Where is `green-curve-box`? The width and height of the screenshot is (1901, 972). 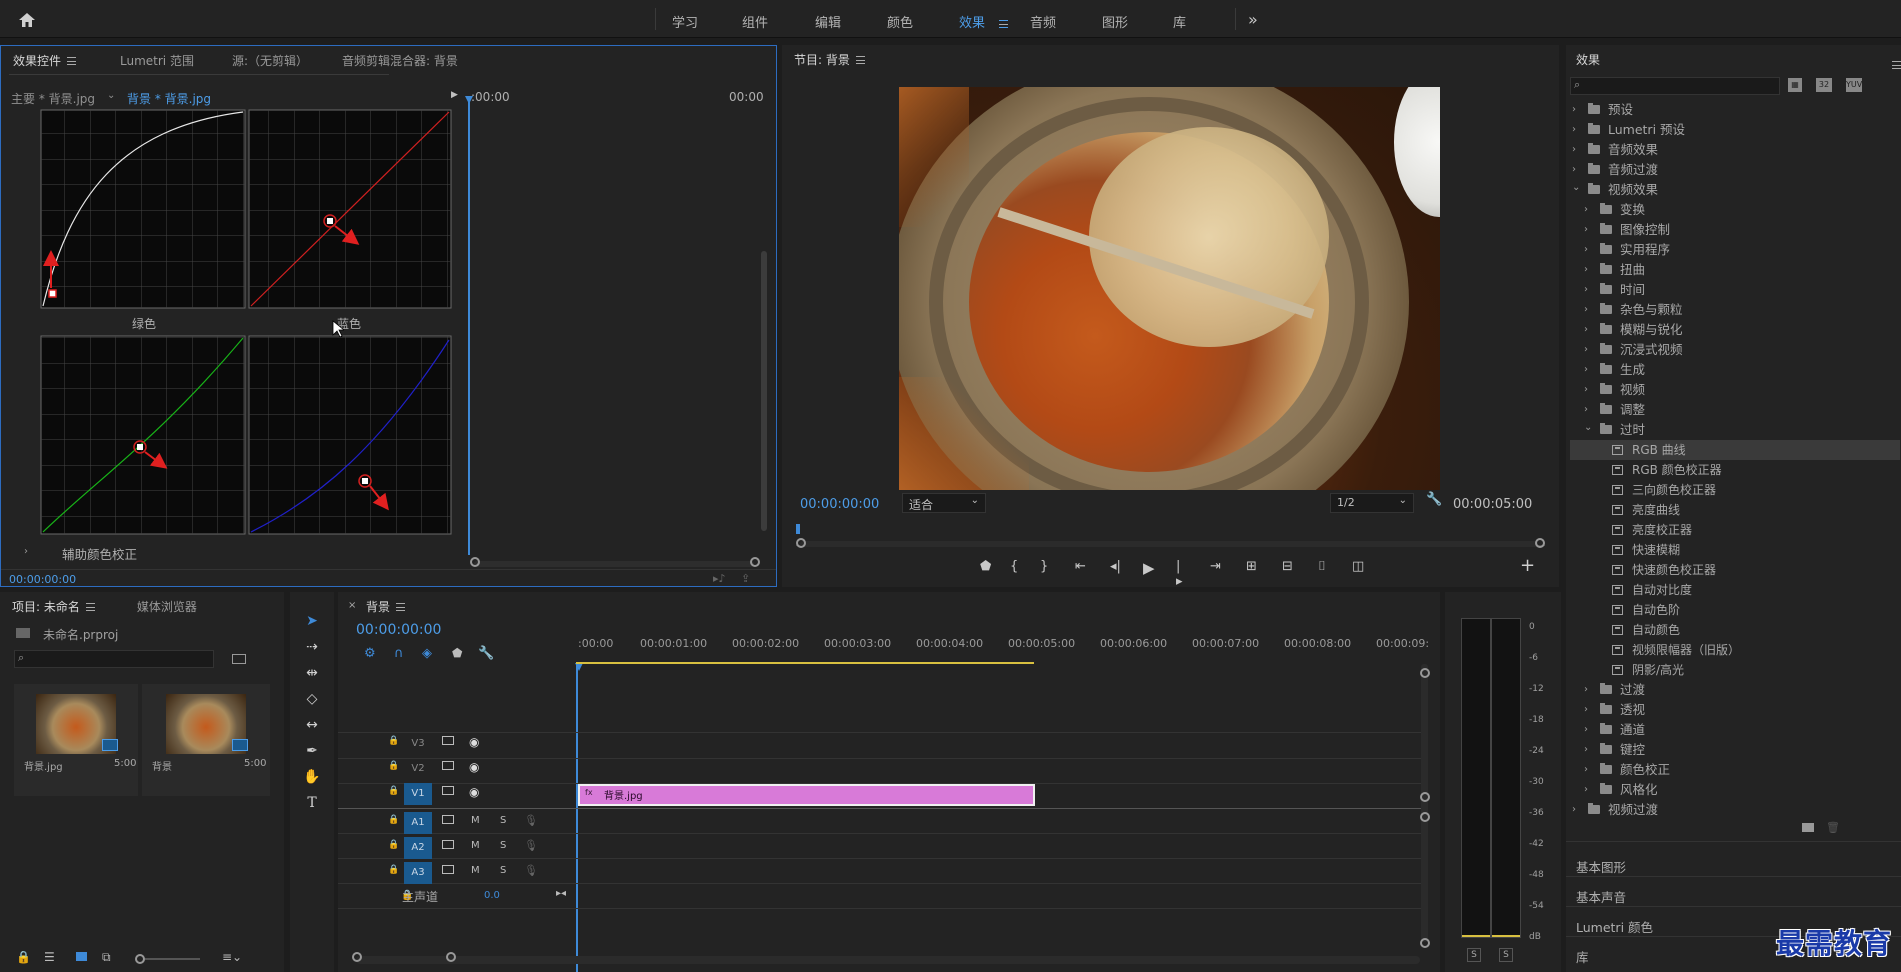
green-curve-box is located at coordinates (143, 435).